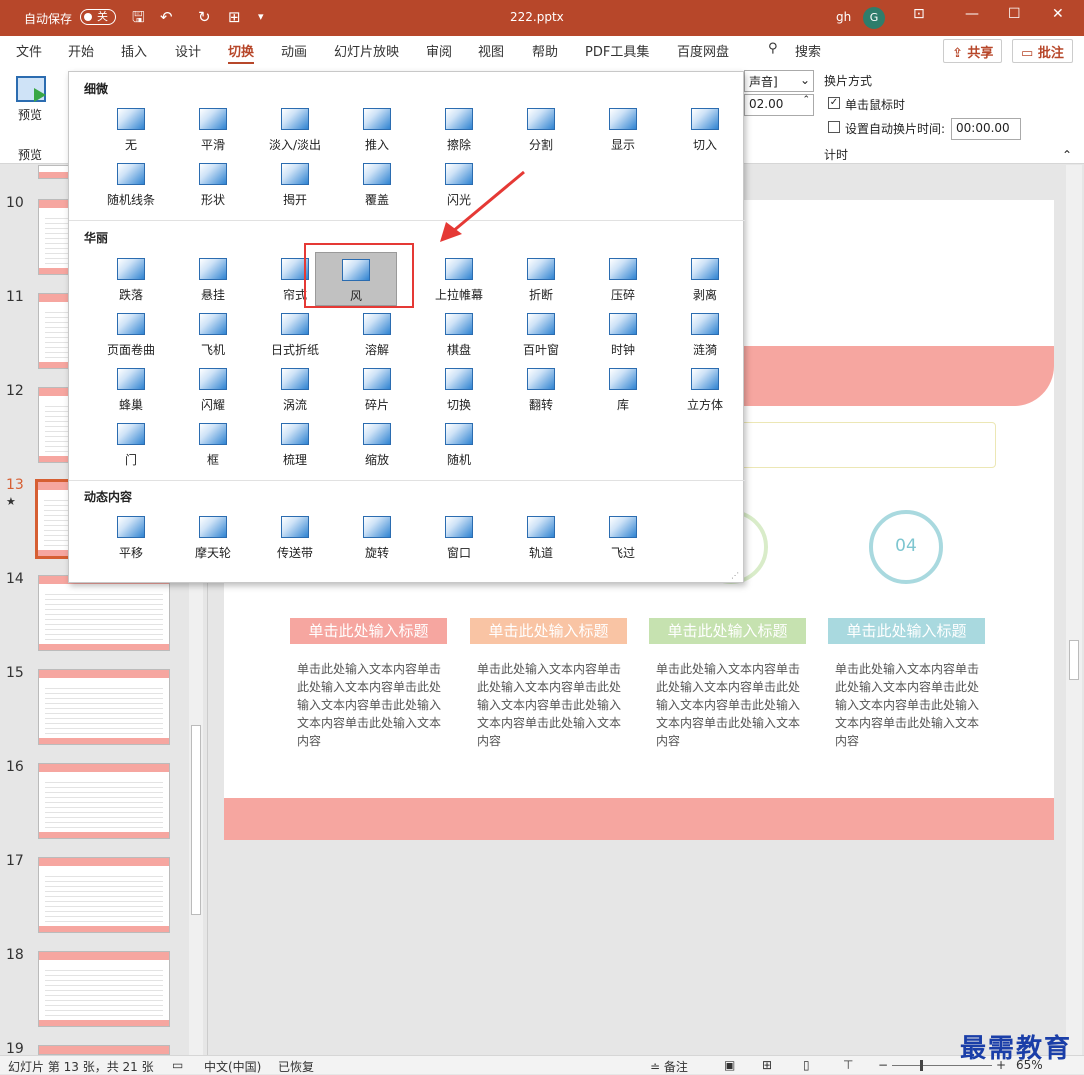 This screenshot has width=1084, height=1075. What do you see at coordinates (131, 542) in the screenshot?
I see `transition-option: 平移` at bounding box center [131, 542].